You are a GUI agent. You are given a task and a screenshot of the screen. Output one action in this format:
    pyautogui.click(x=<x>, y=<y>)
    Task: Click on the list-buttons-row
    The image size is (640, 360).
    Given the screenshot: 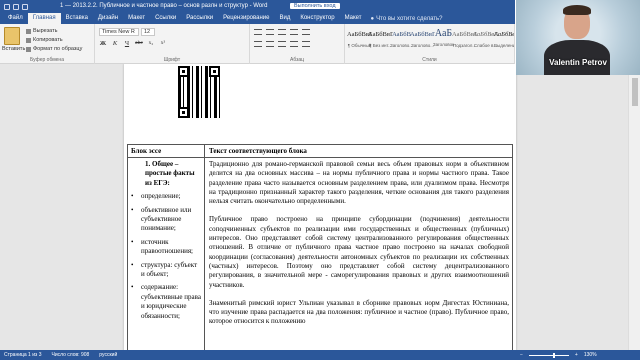 What is the action you would take?
    pyautogui.click(x=282, y=32)
    